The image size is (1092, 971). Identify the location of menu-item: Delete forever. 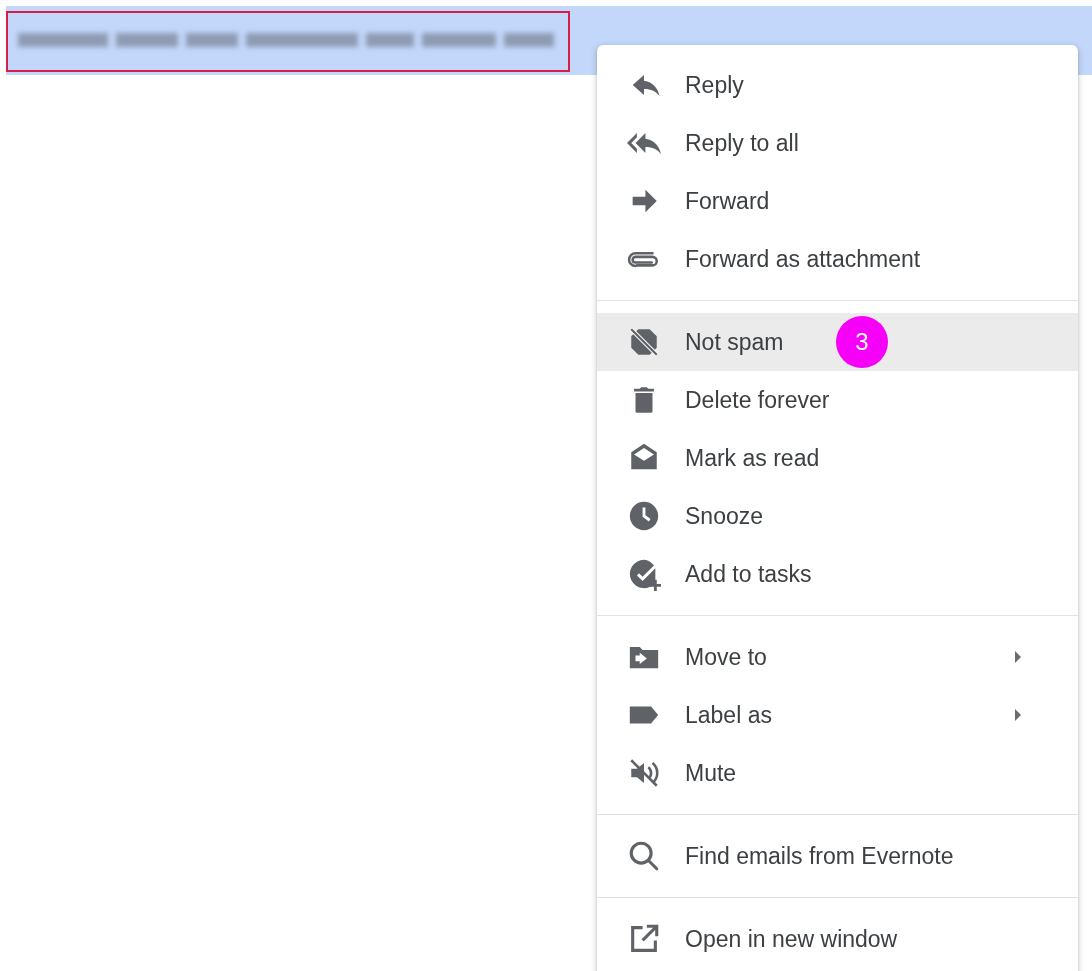
(837, 400).